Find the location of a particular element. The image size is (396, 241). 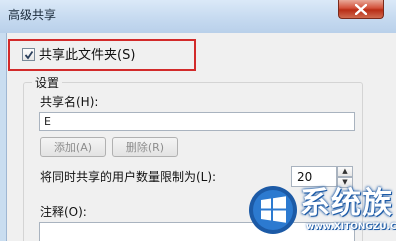

remove-button: 删除(R) is located at coordinates (145, 147).